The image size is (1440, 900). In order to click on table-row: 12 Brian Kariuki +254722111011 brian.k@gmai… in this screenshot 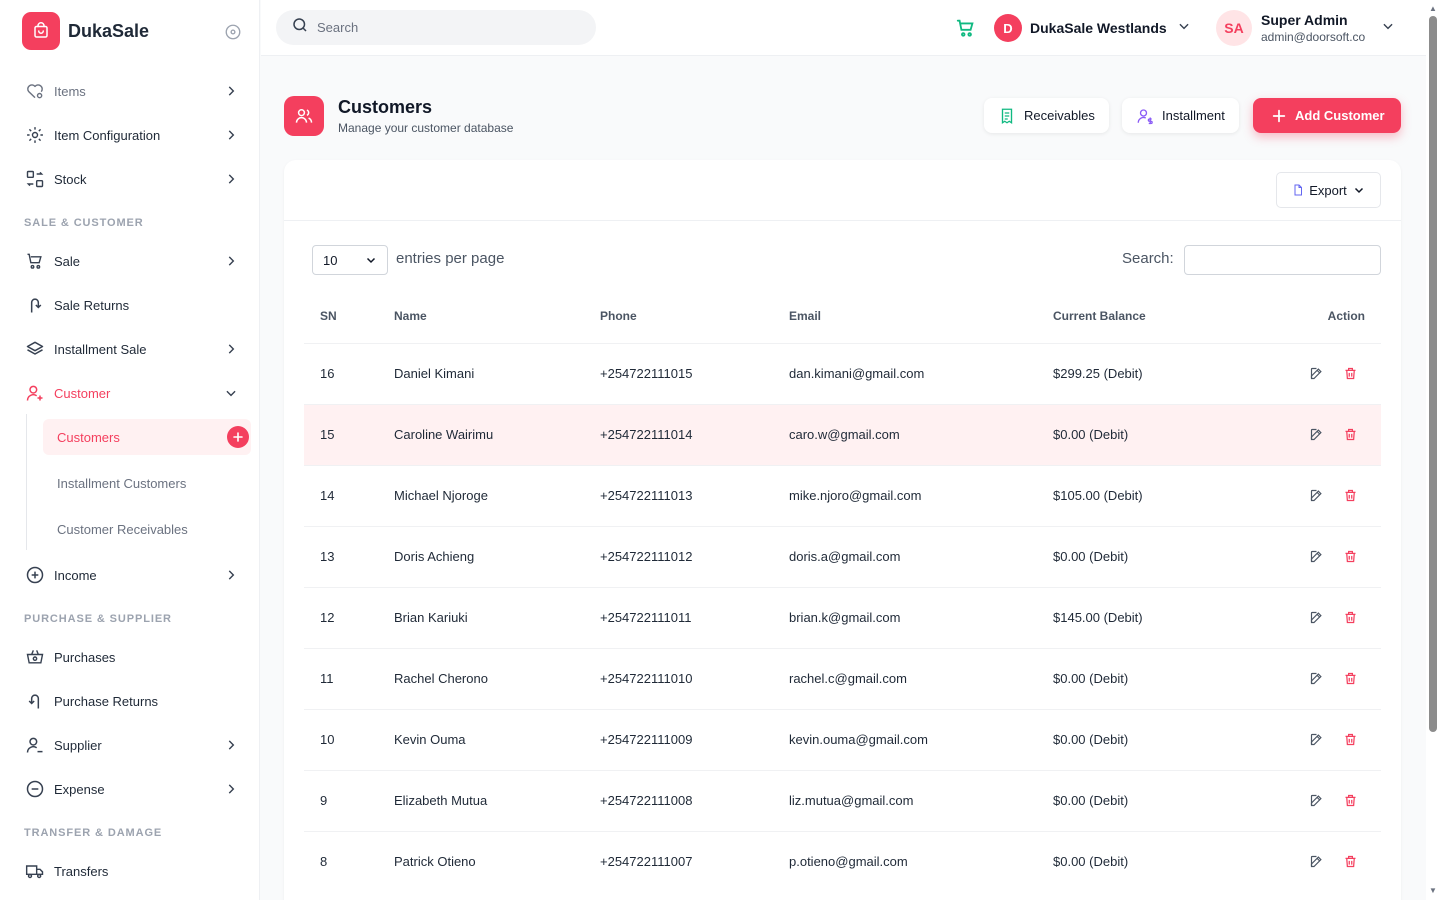, I will do `click(842, 617)`.